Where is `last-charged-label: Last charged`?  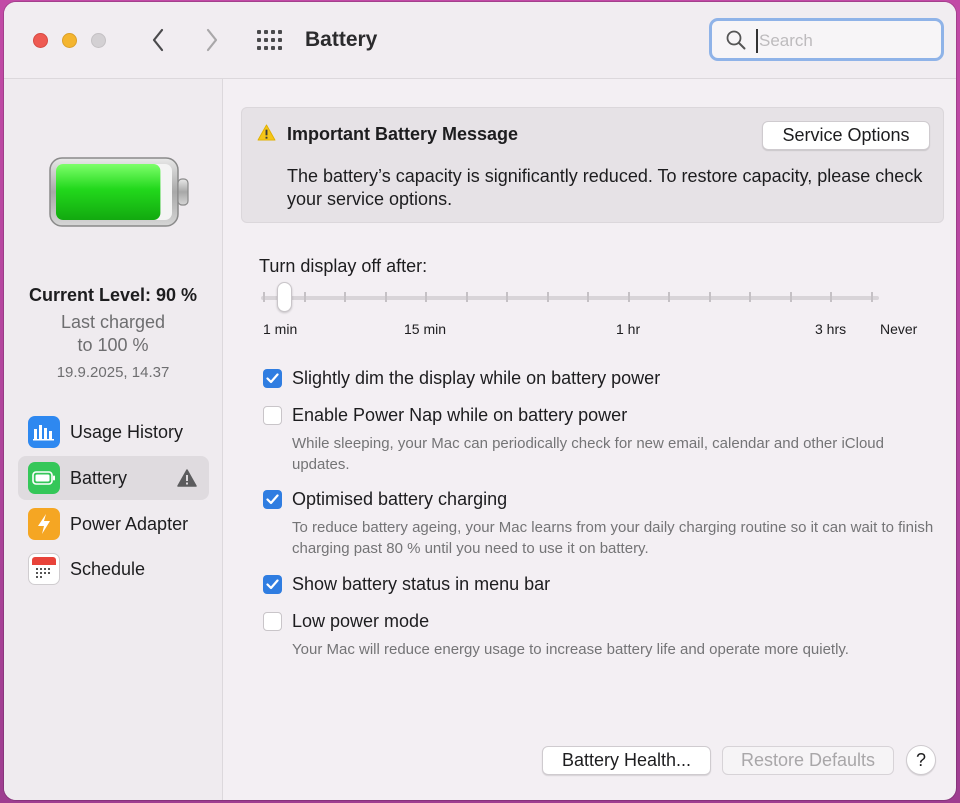 last-charged-label: Last charged is located at coordinates (113, 322).